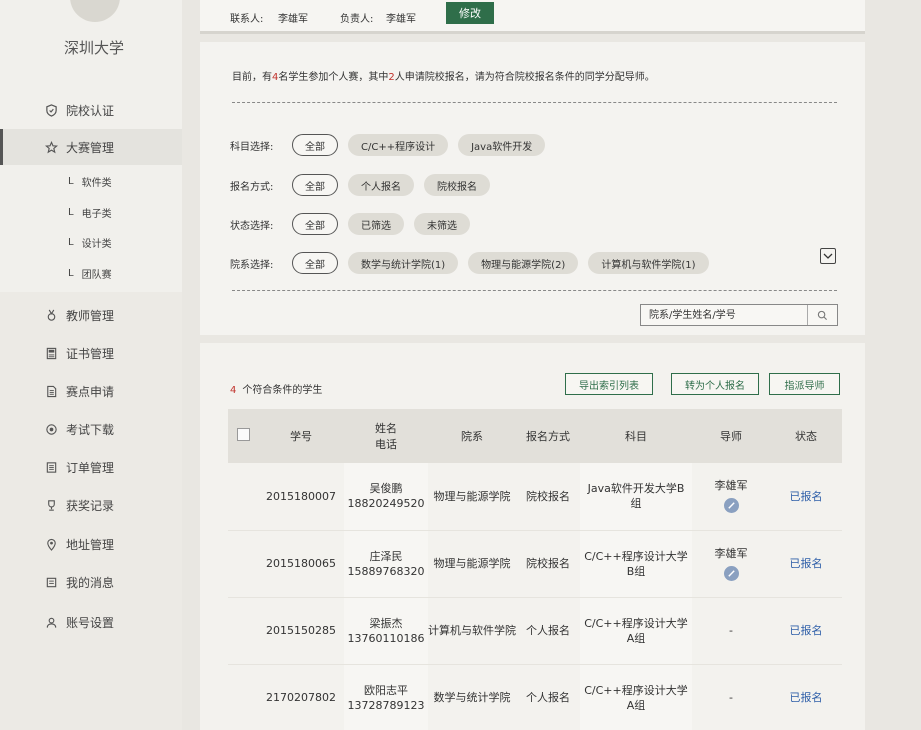  Describe the element at coordinates (301, 630) in the screenshot. I see `student-id: 2015150285` at that location.